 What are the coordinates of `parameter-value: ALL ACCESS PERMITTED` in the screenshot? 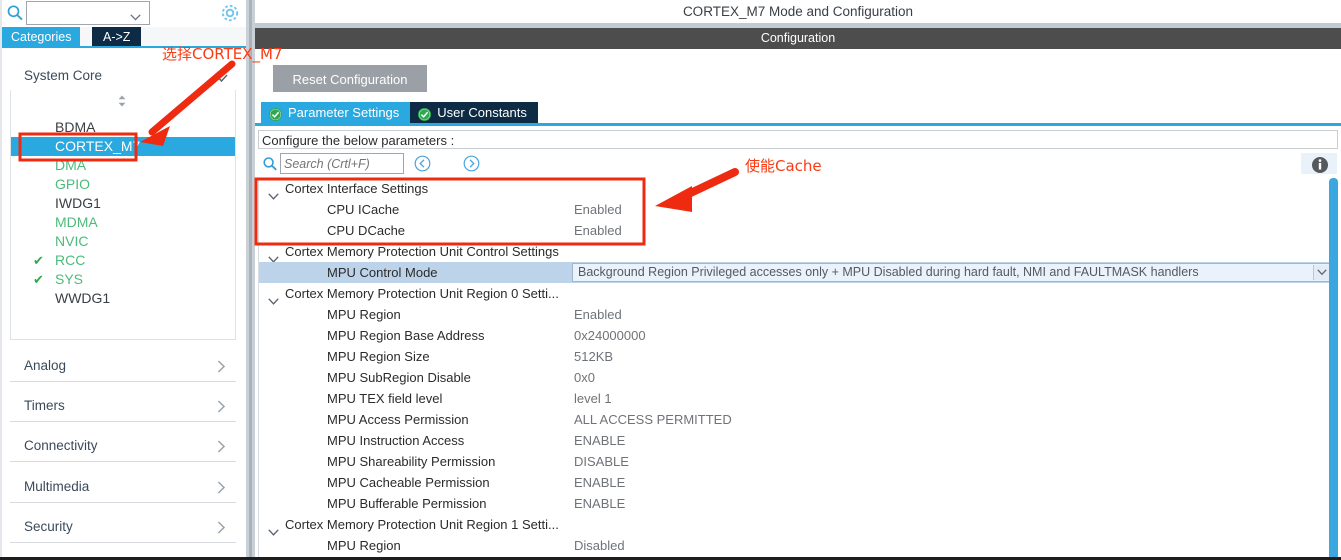 It's located at (653, 419).